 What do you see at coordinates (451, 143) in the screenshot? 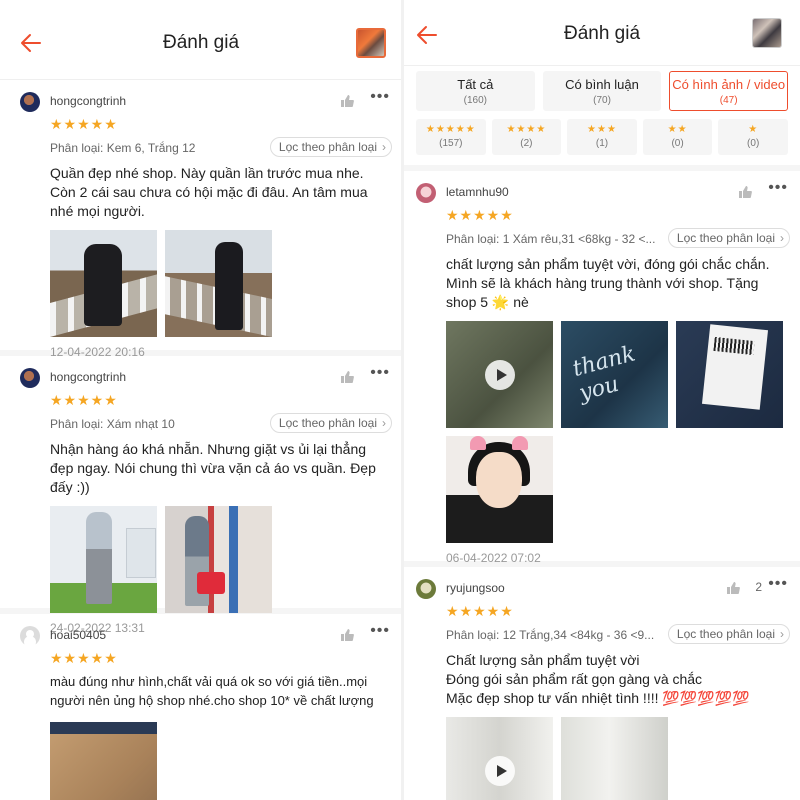
I see `tab-count: (157)` at bounding box center [451, 143].